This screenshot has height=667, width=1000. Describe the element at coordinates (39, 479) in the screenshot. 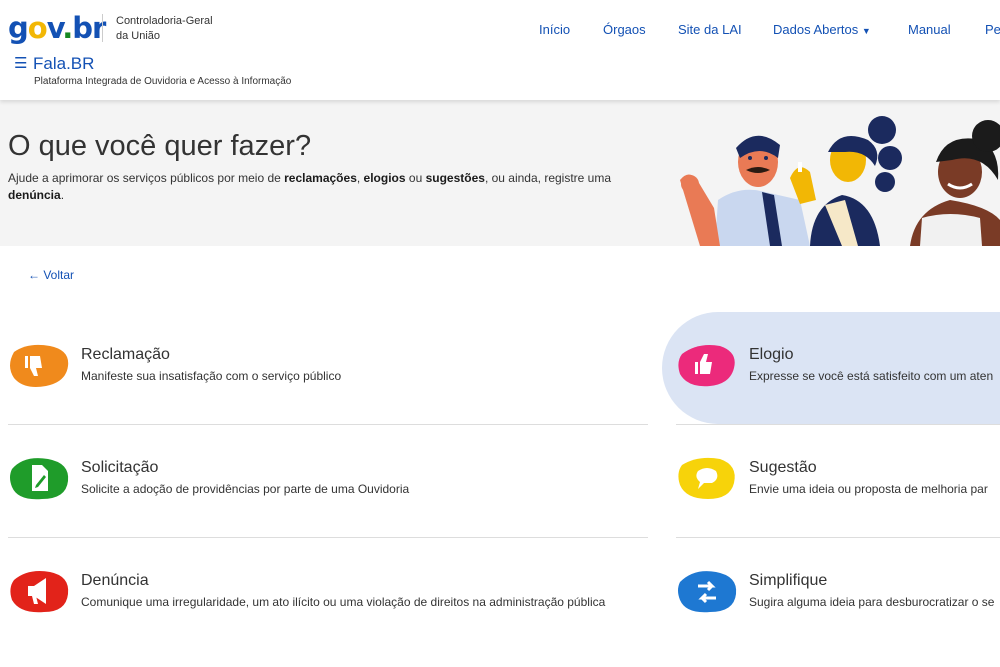

I see `document-edit-icon` at that location.